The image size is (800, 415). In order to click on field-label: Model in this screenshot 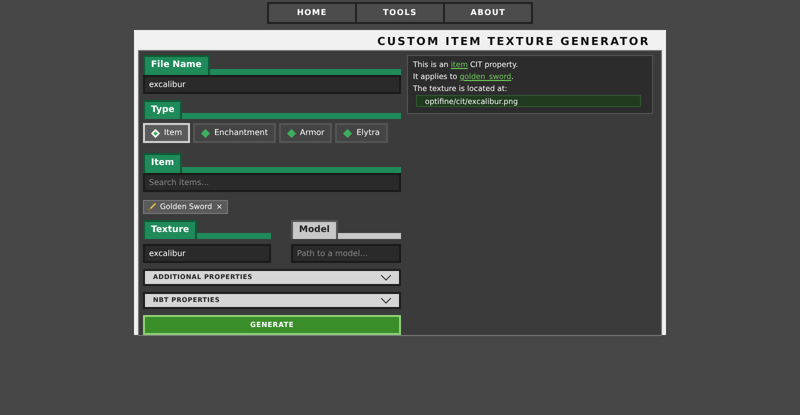, I will do `click(314, 229)`.